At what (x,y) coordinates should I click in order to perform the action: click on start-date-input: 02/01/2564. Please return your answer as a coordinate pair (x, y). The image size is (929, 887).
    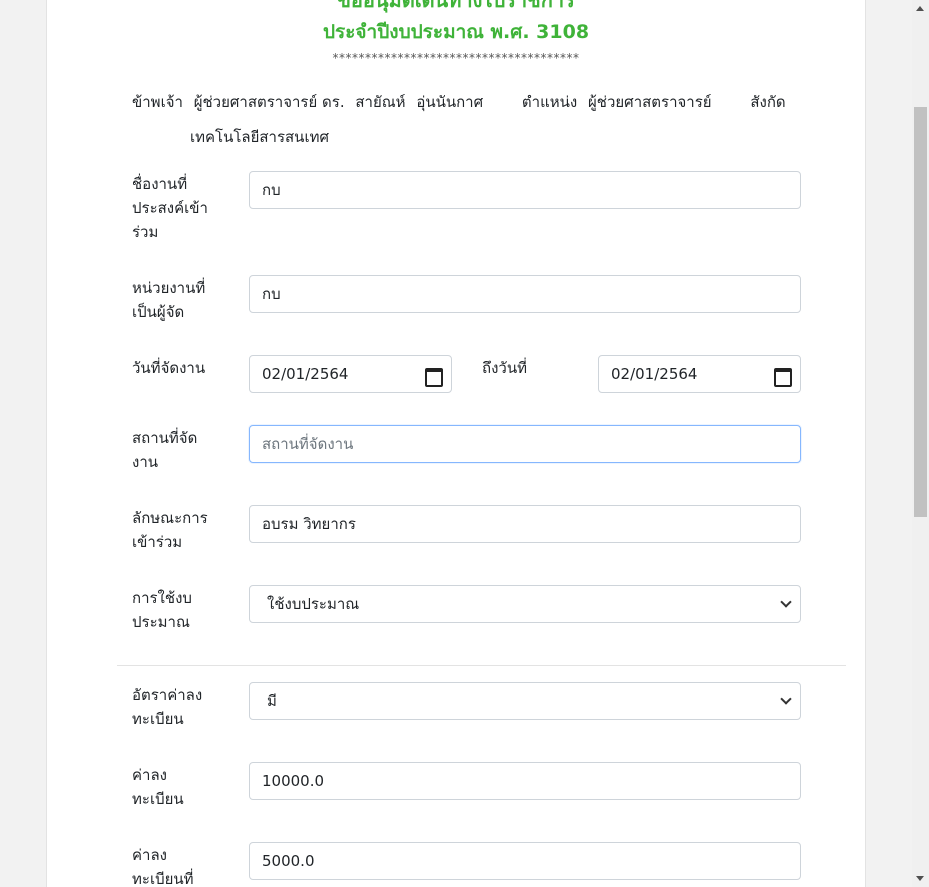
    Looking at the image, I should click on (350, 374).